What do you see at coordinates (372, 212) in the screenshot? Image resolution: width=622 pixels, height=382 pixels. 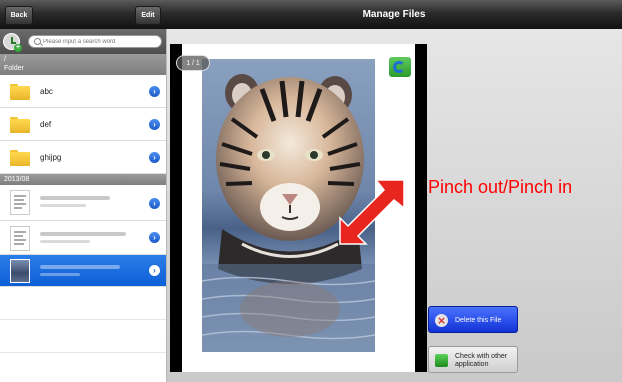 I see `pinch-arrows-icon` at bounding box center [372, 212].